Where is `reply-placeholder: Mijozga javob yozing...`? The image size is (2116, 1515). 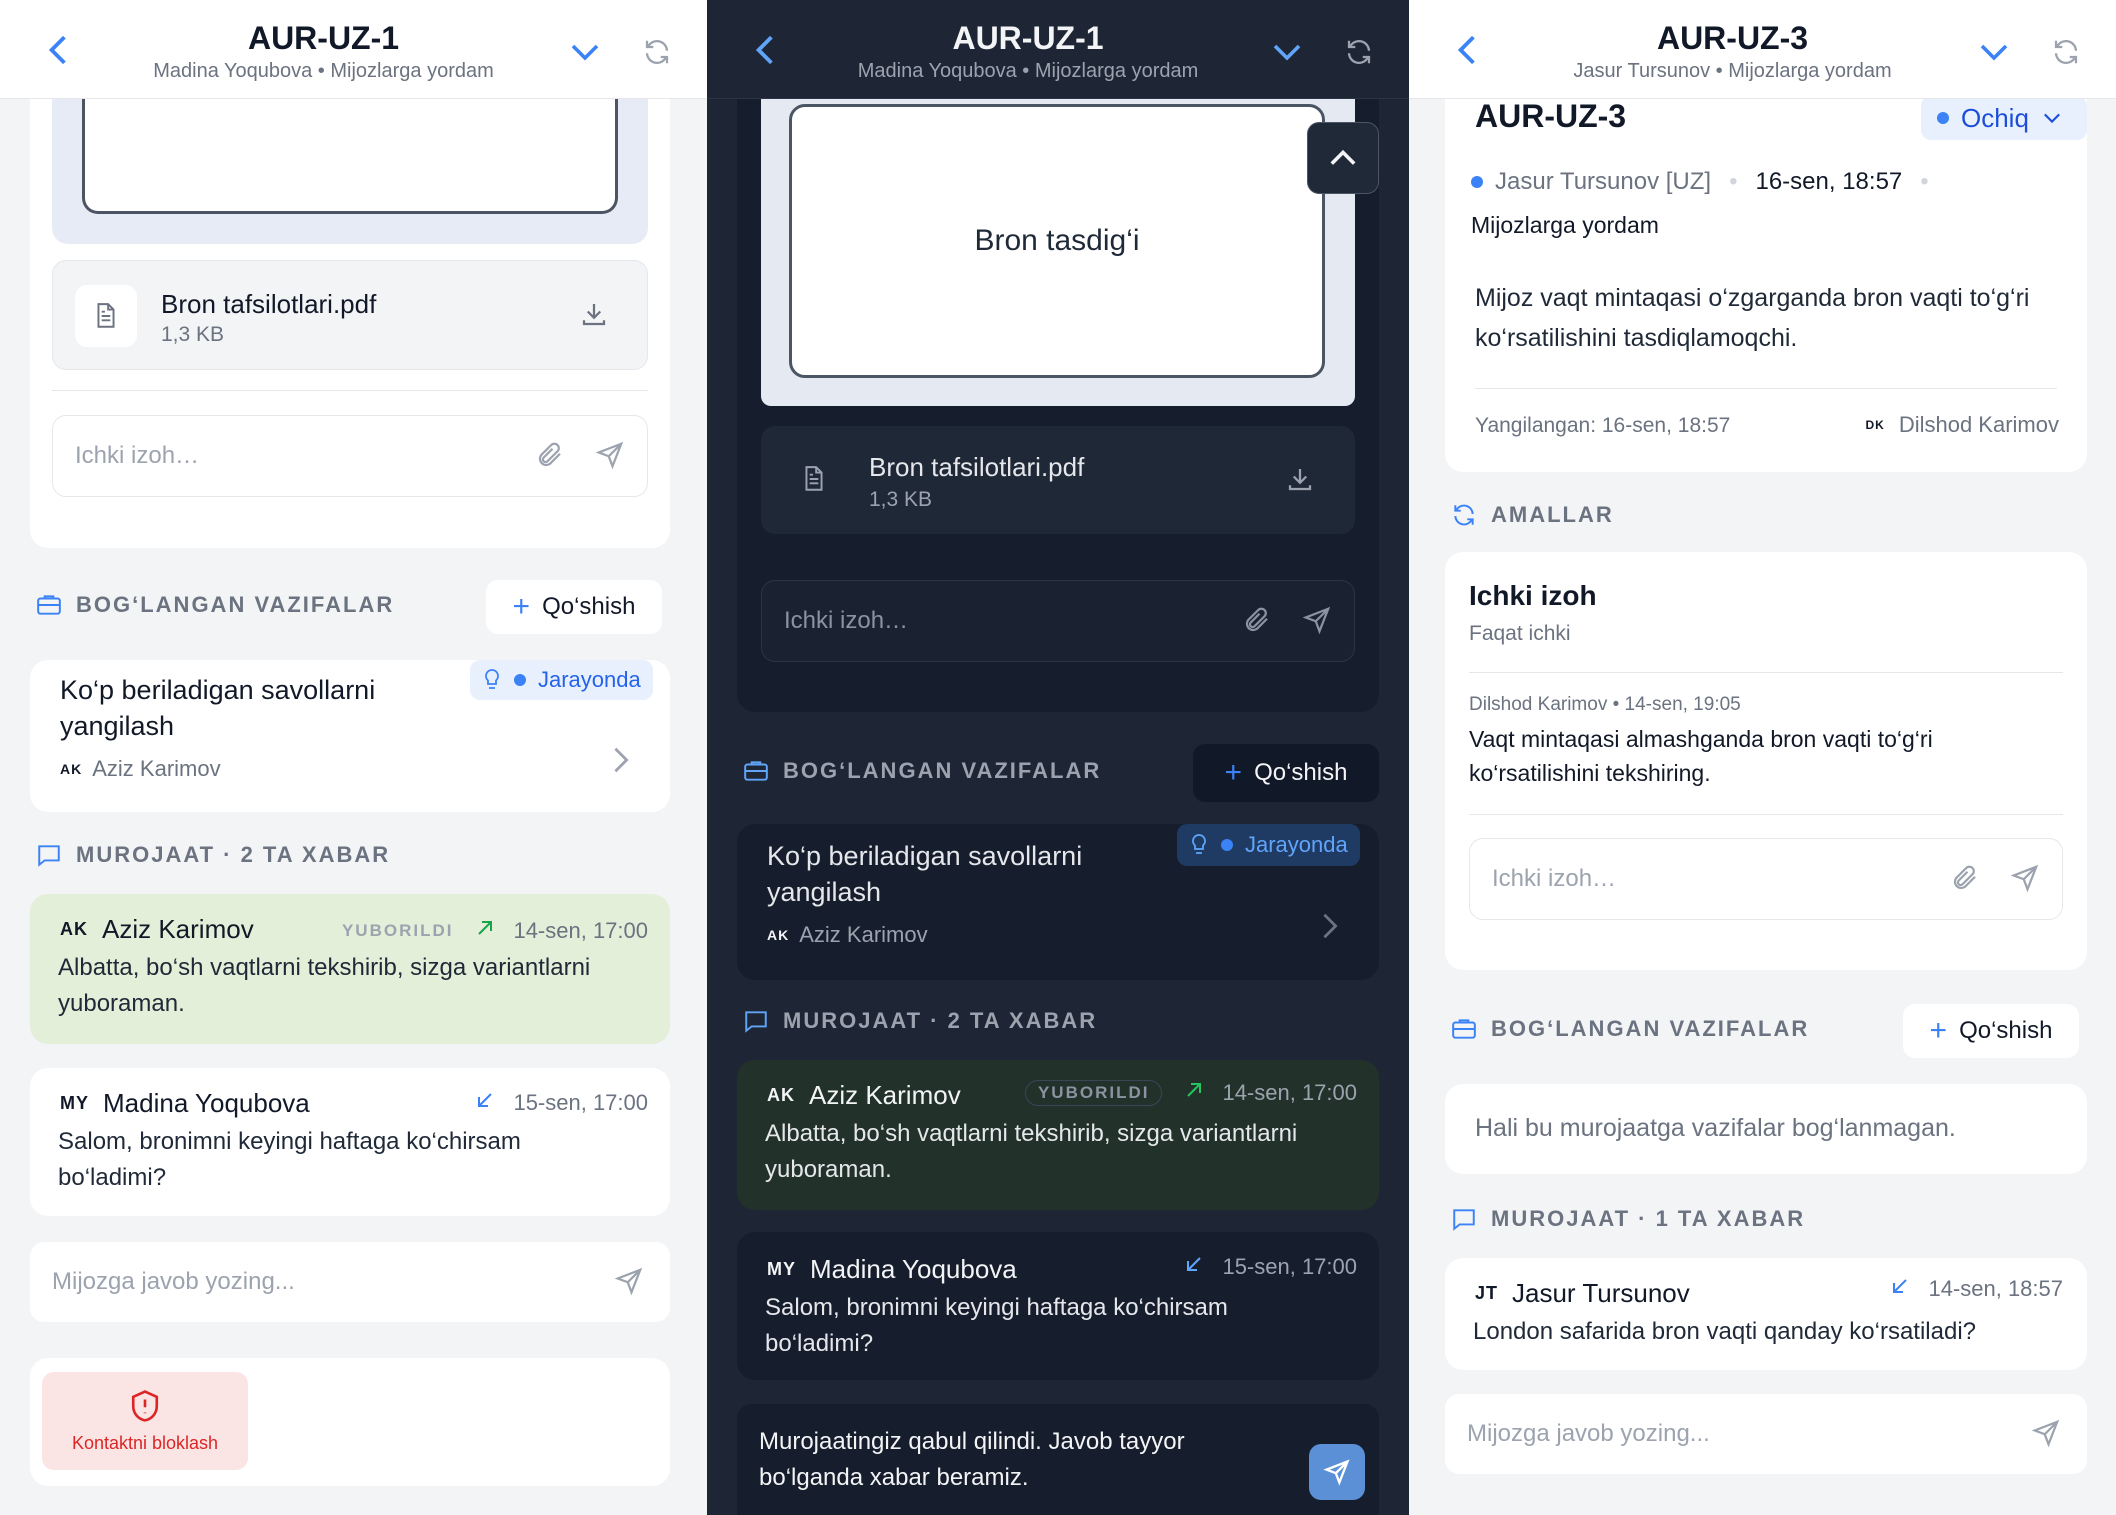
reply-placeholder: Mijozga javob yozing... is located at coordinates (1588, 1433).